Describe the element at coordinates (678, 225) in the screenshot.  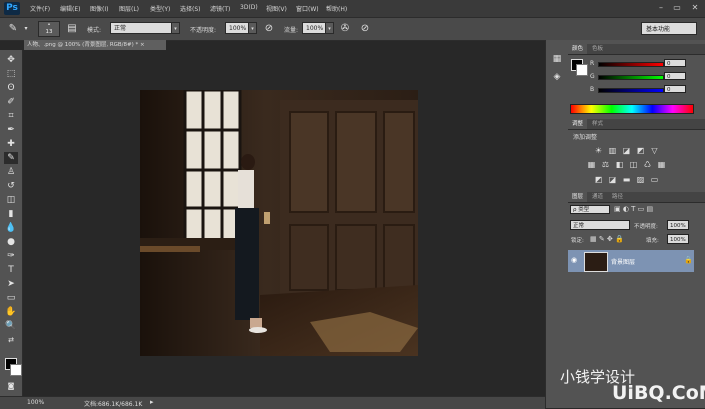
I see `layer-opacity-input: 100%` at that location.